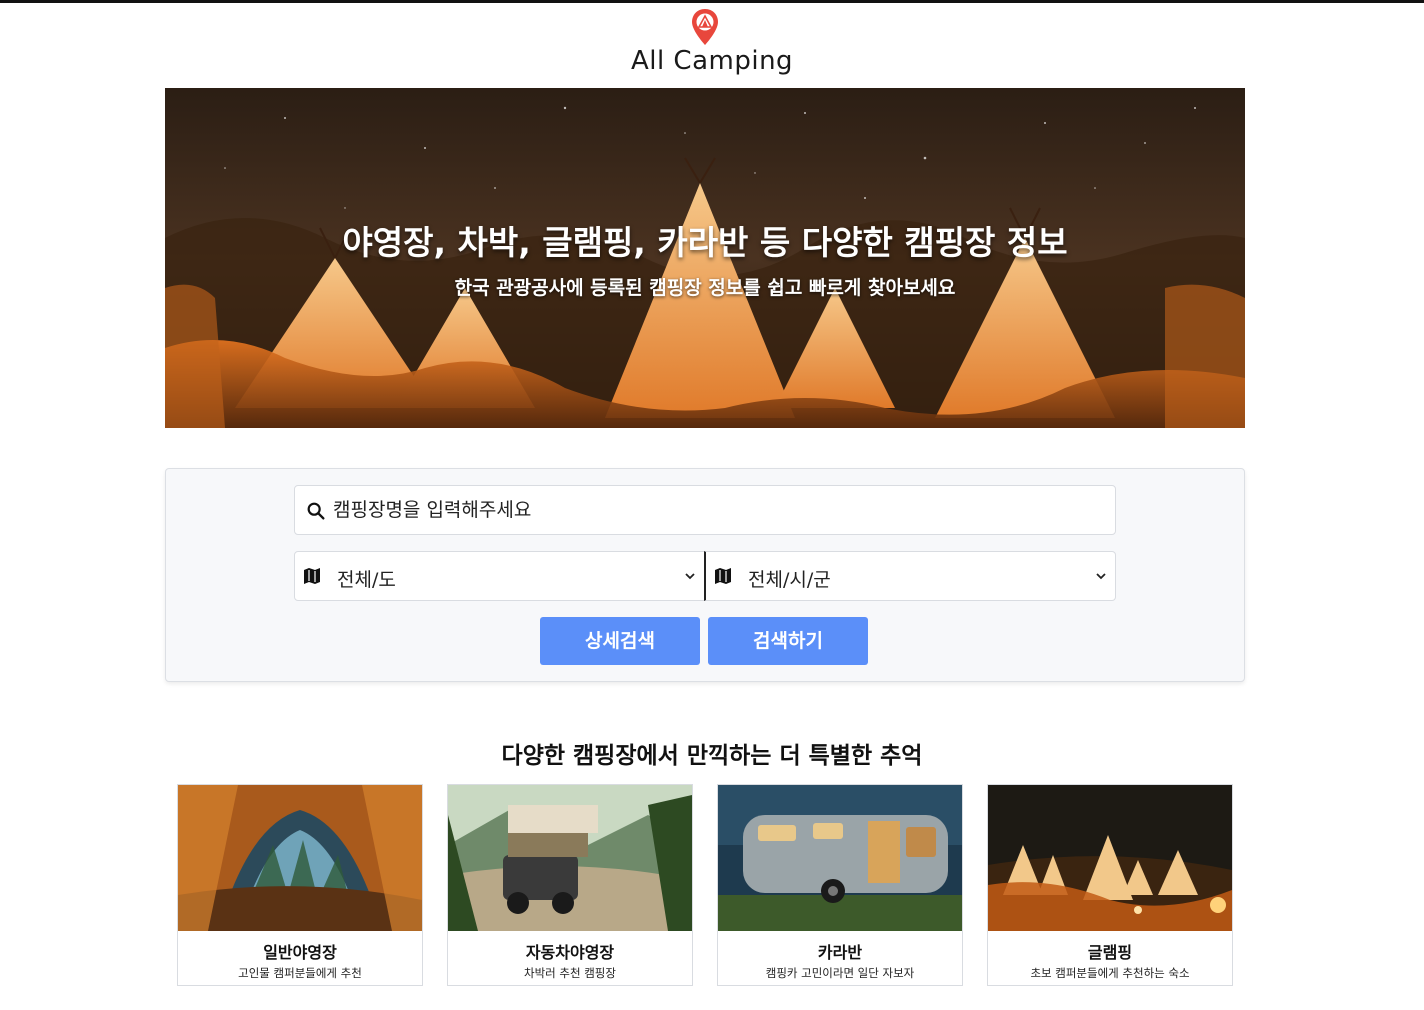 The height and width of the screenshot is (1010, 1424). What do you see at coordinates (316, 511) in the screenshot?
I see `search-icon` at bounding box center [316, 511].